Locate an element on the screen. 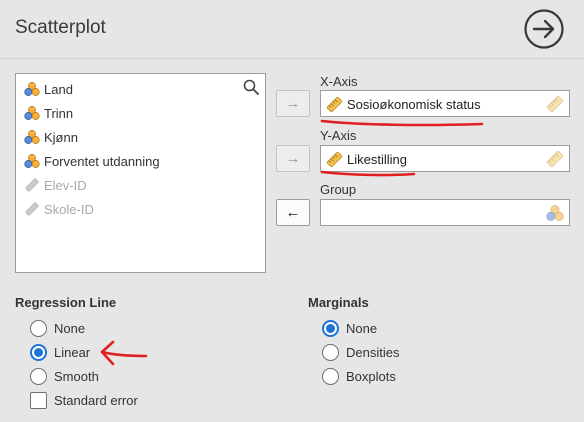 The width and height of the screenshot is (584, 422). yaxis-dropzone: Likestilling is located at coordinates (445, 158).